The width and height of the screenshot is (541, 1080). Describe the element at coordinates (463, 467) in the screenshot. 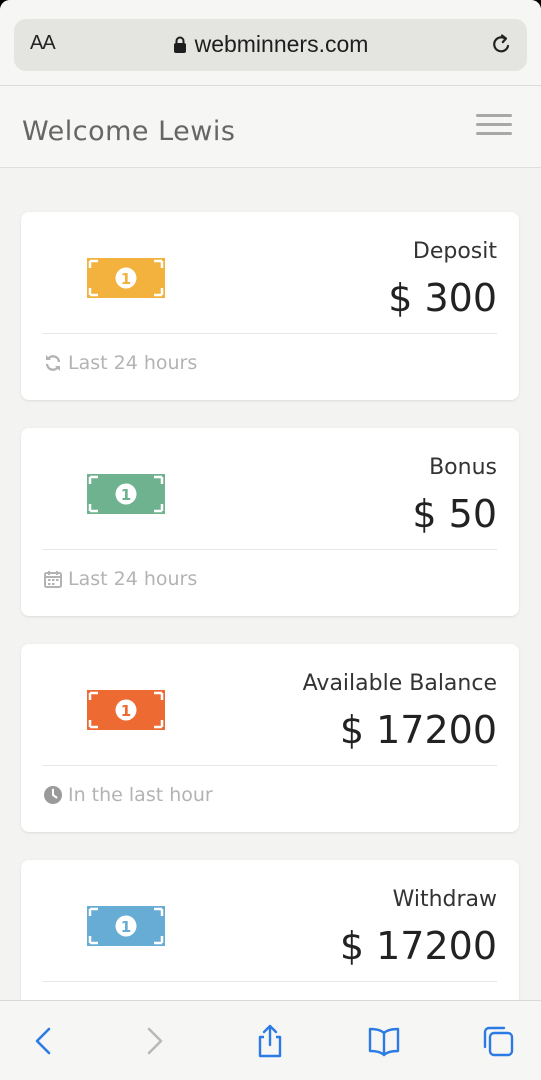

I see `card-label: Bonus` at that location.